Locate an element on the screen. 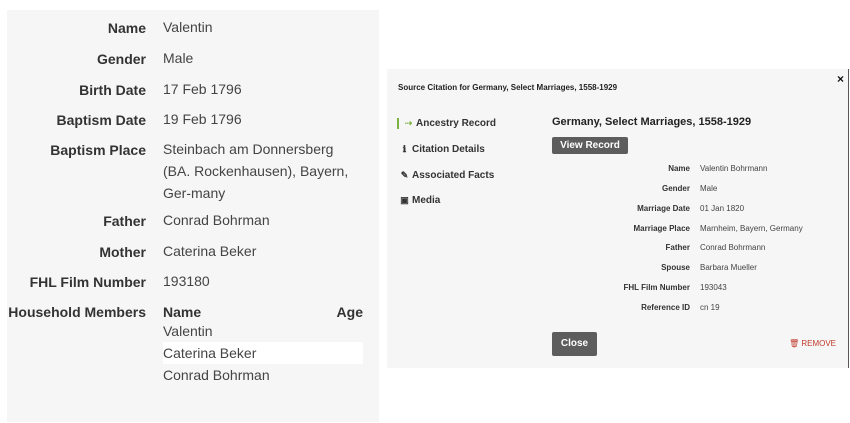 This screenshot has width=850, height=423. pencil-icon: ✎ is located at coordinates (404, 175).